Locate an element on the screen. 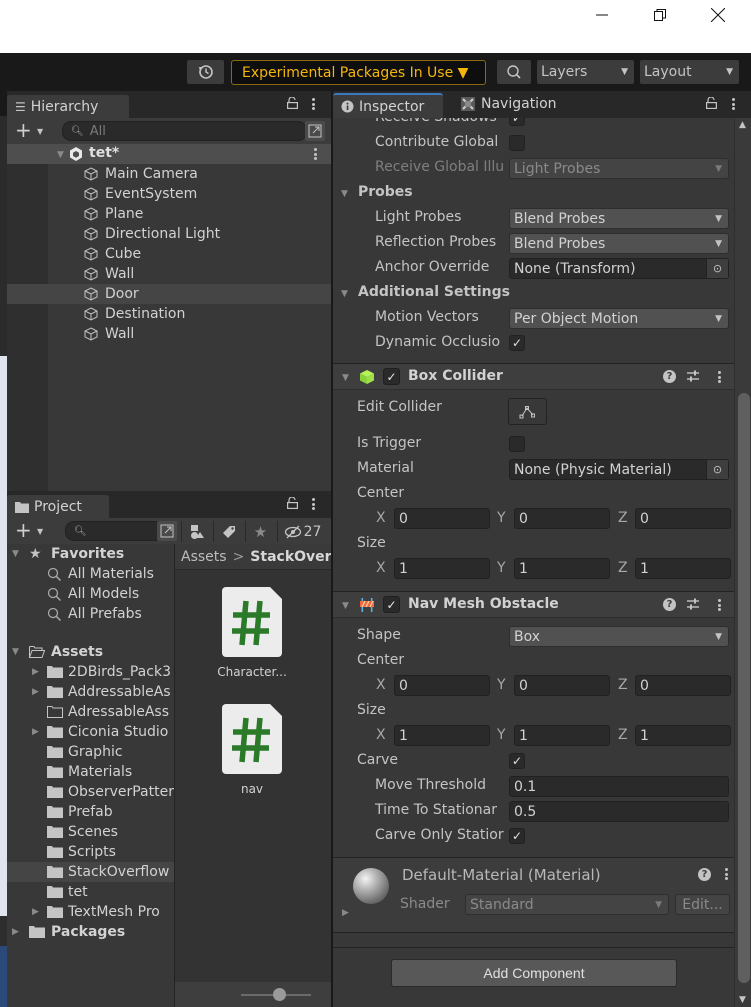  breadcrumb-current: StackOver is located at coordinates (290, 557).